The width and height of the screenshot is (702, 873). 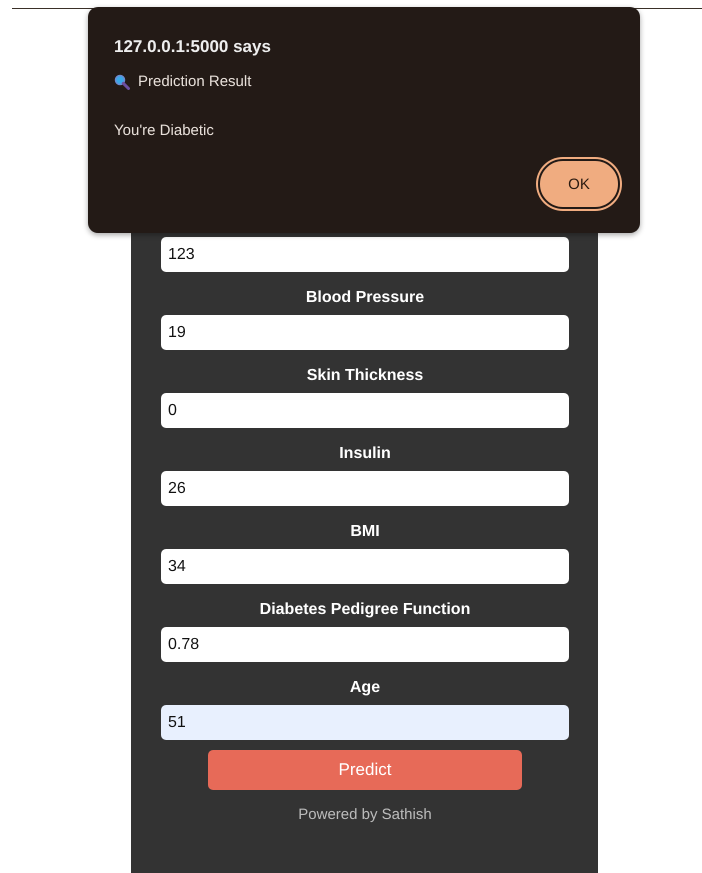 What do you see at coordinates (365, 254) in the screenshot?
I see `input-field: 123` at bounding box center [365, 254].